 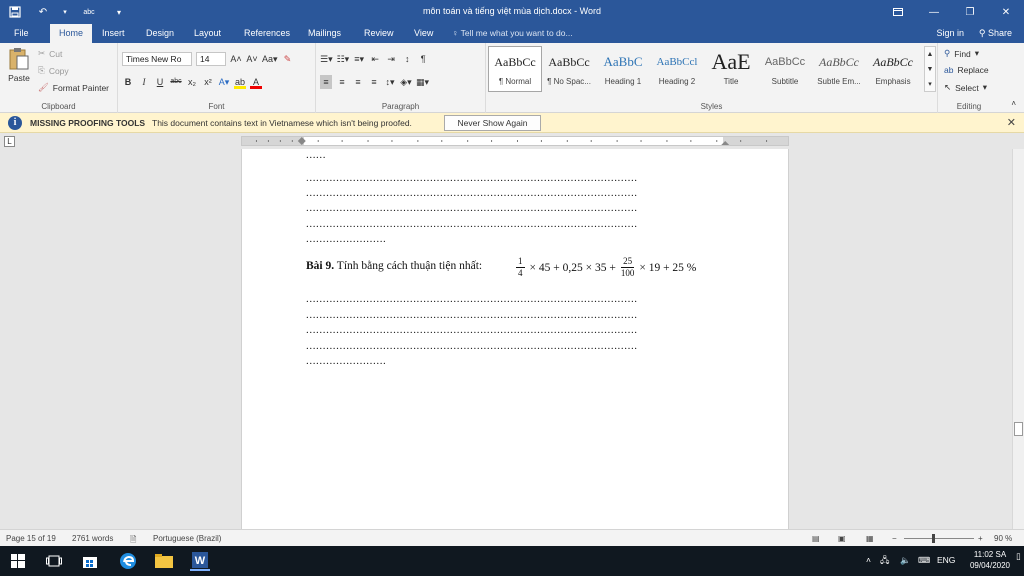 What do you see at coordinates (252, 59) in the screenshot?
I see `shrink-font-icon: A˅` at bounding box center [252, 59].